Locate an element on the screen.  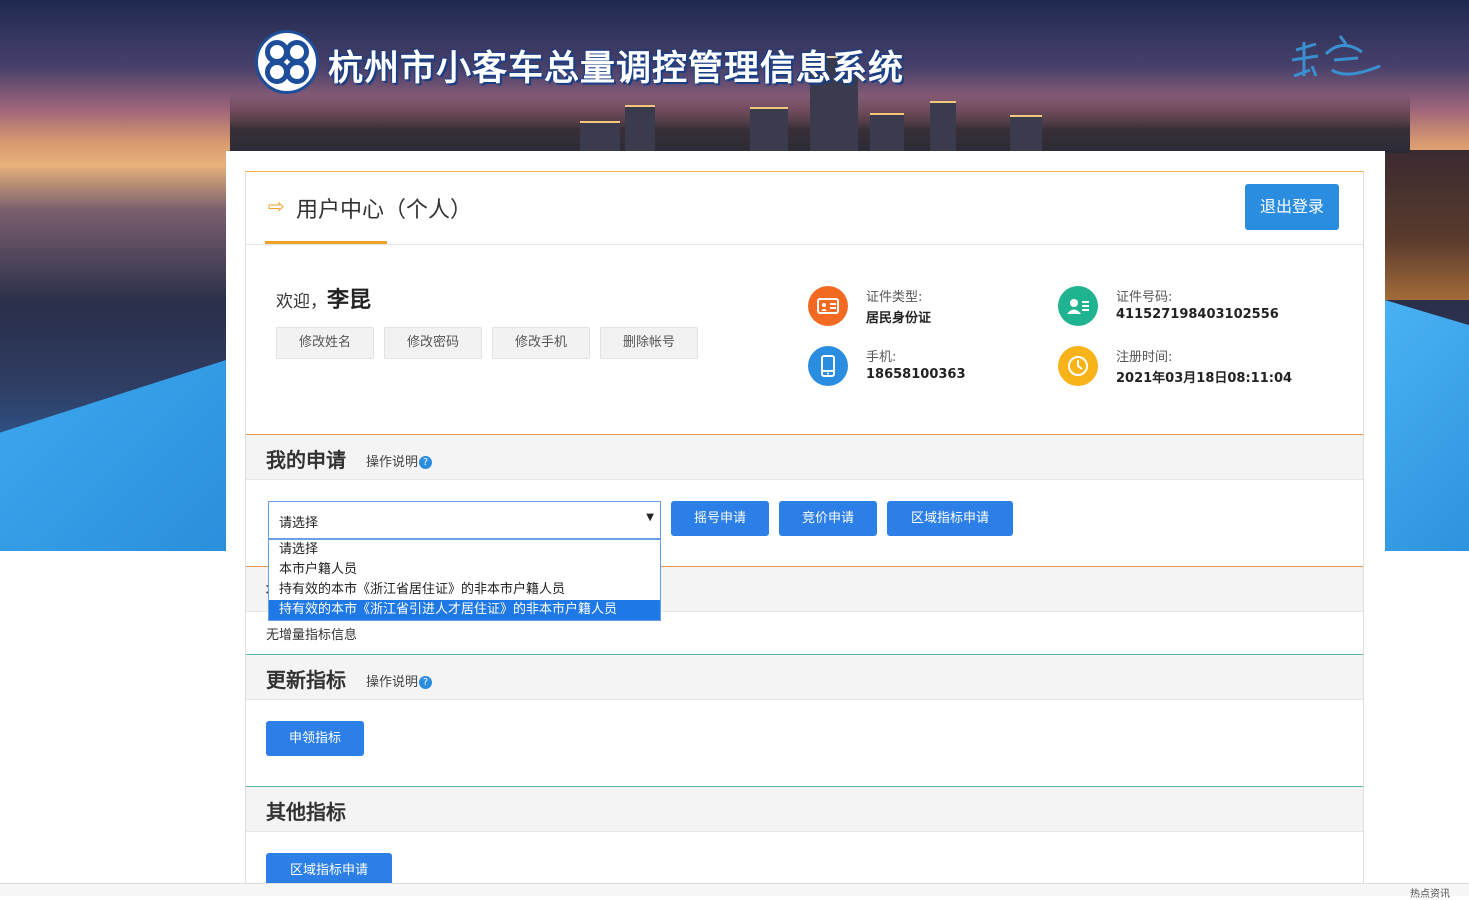
banner-blue-shape-left is located at coordinates (113, 455).